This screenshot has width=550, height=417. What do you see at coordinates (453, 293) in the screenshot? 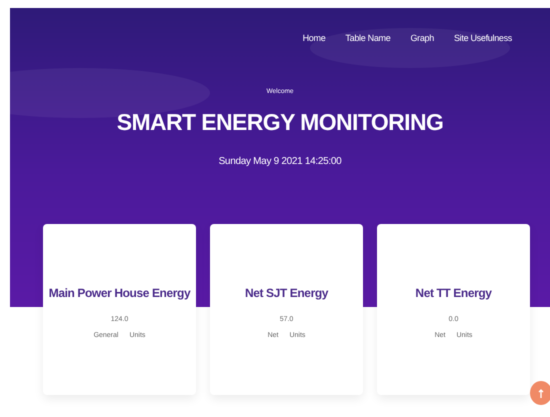
I see `card-title: Net TT Energy` at bounding box center [453, 293].